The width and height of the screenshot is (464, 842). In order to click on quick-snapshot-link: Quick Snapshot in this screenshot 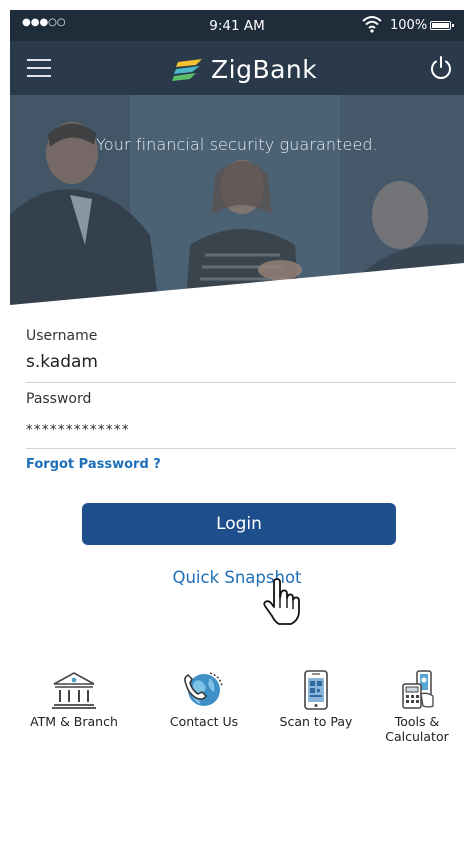, I will do `click(237, 577)`.